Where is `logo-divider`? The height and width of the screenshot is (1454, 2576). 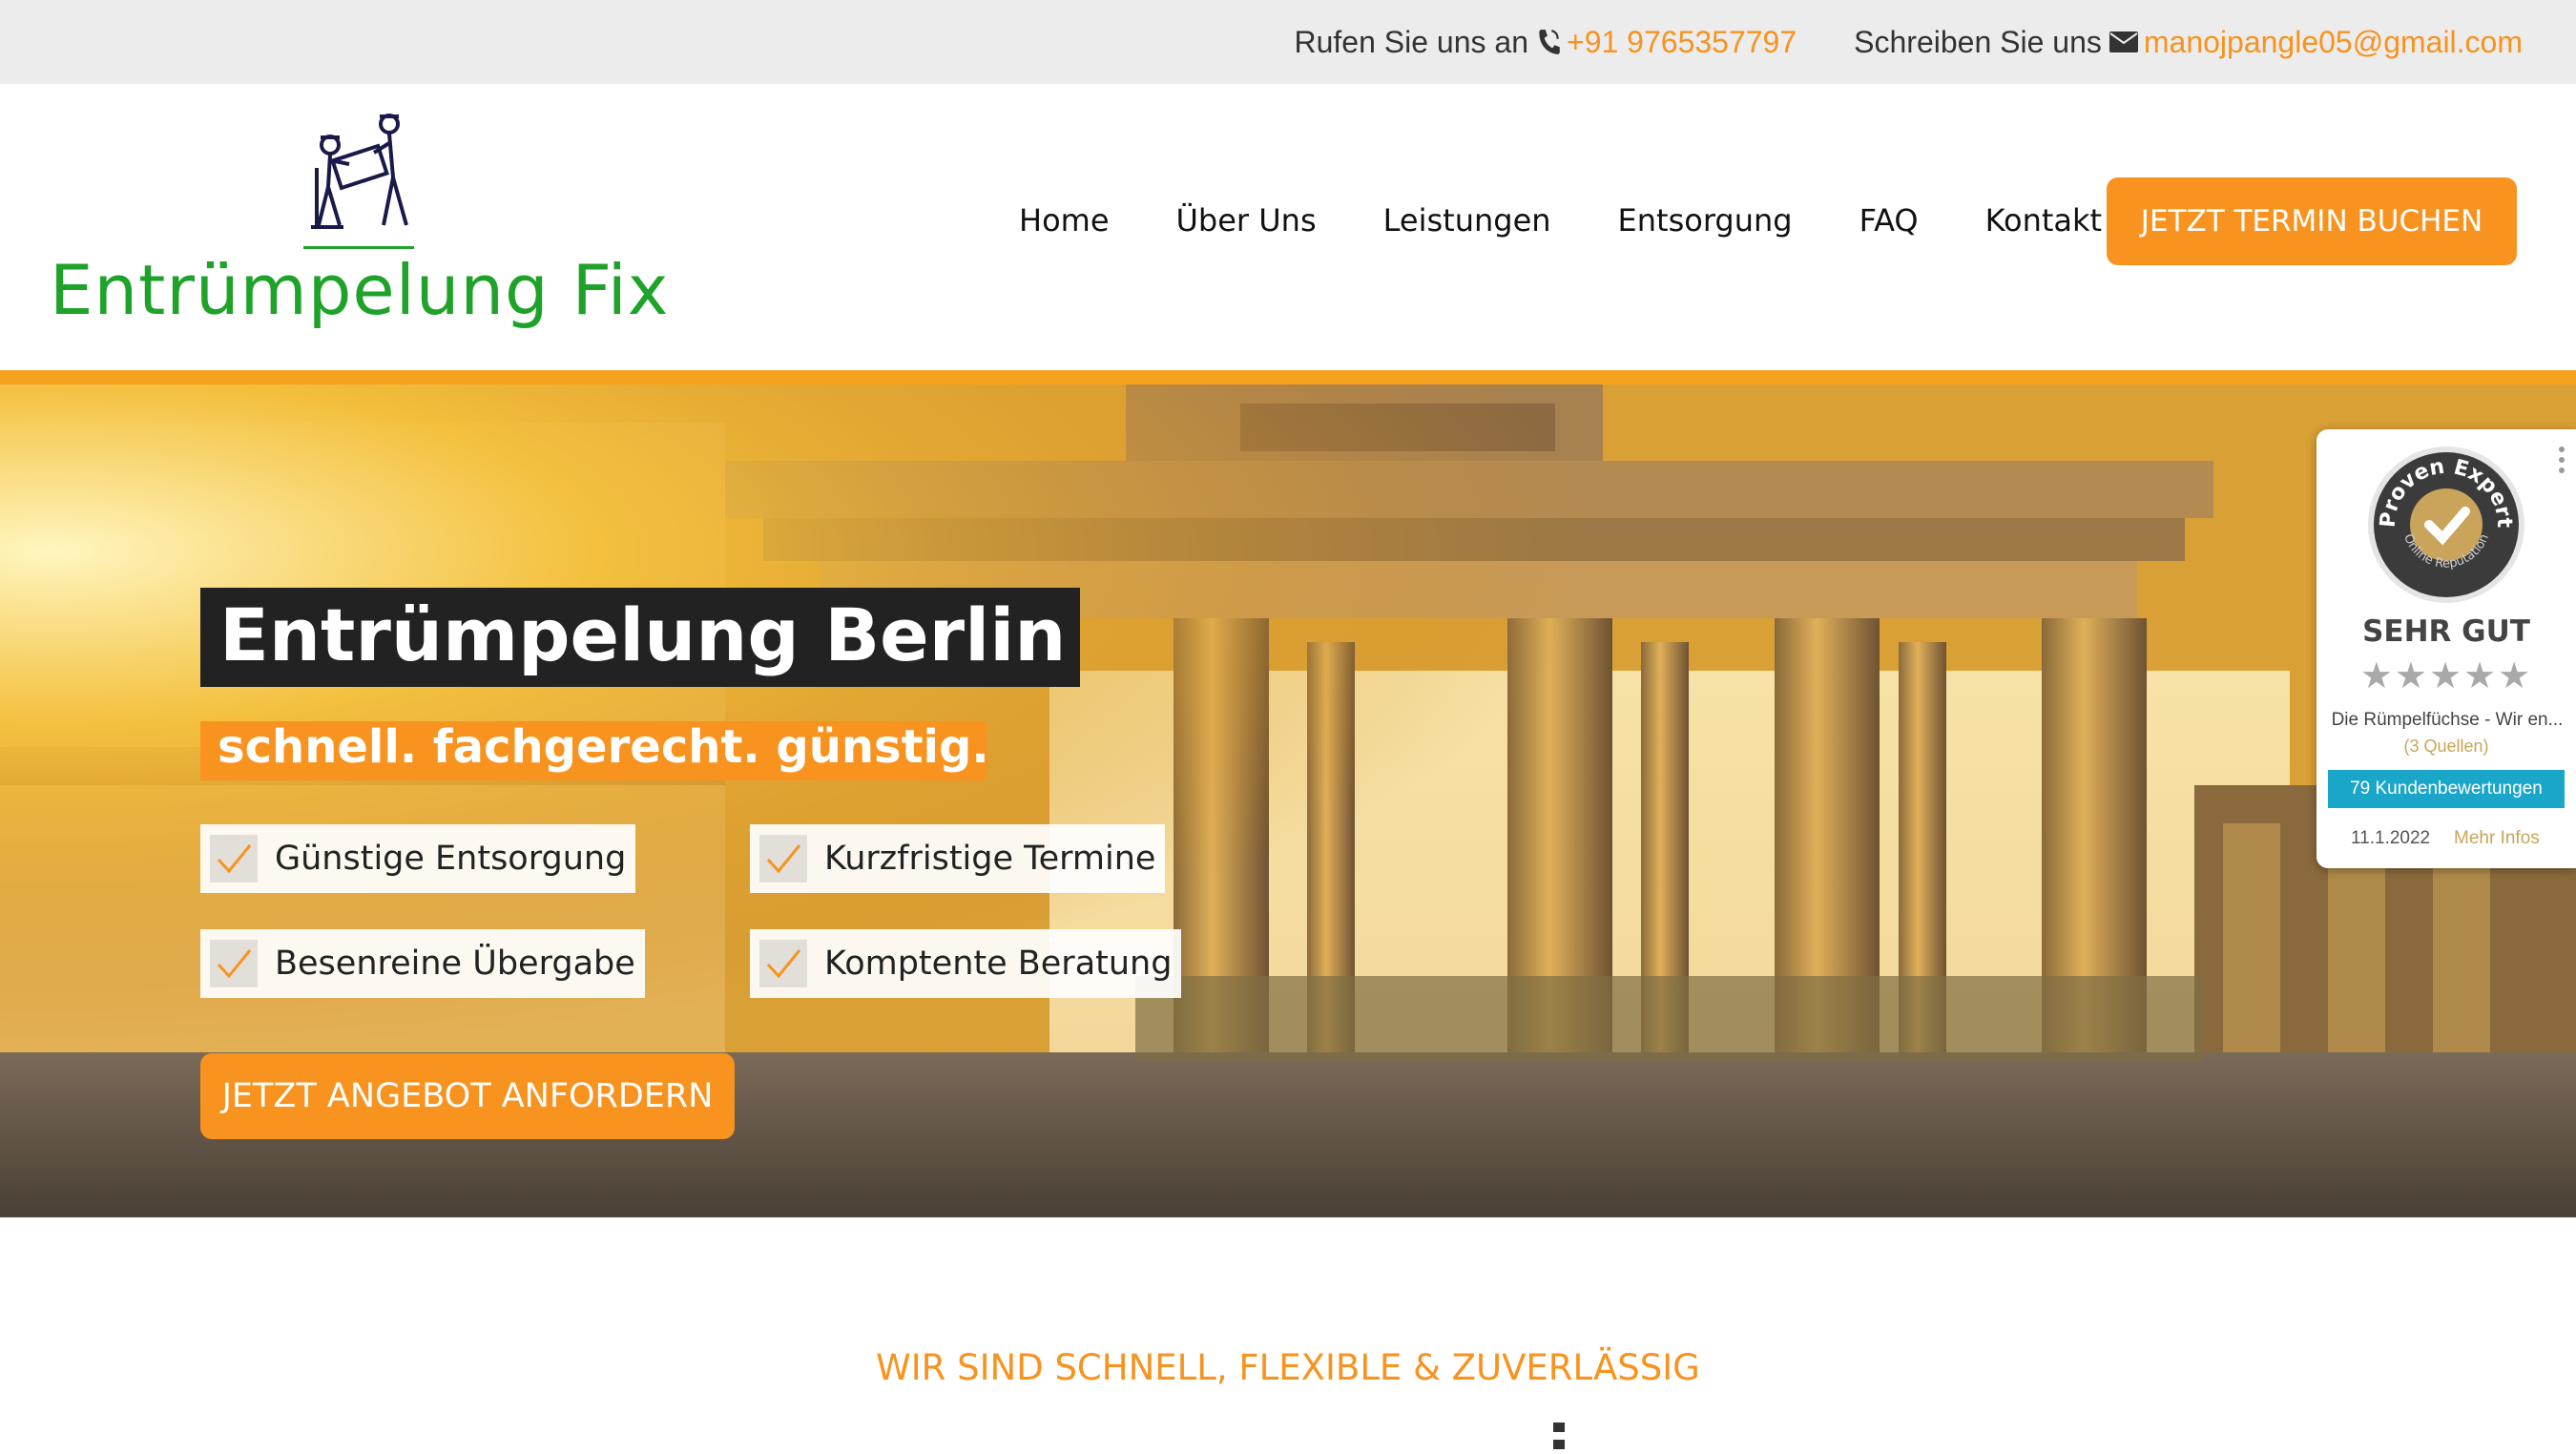
logo-divider is located at coordinates (358, 247).